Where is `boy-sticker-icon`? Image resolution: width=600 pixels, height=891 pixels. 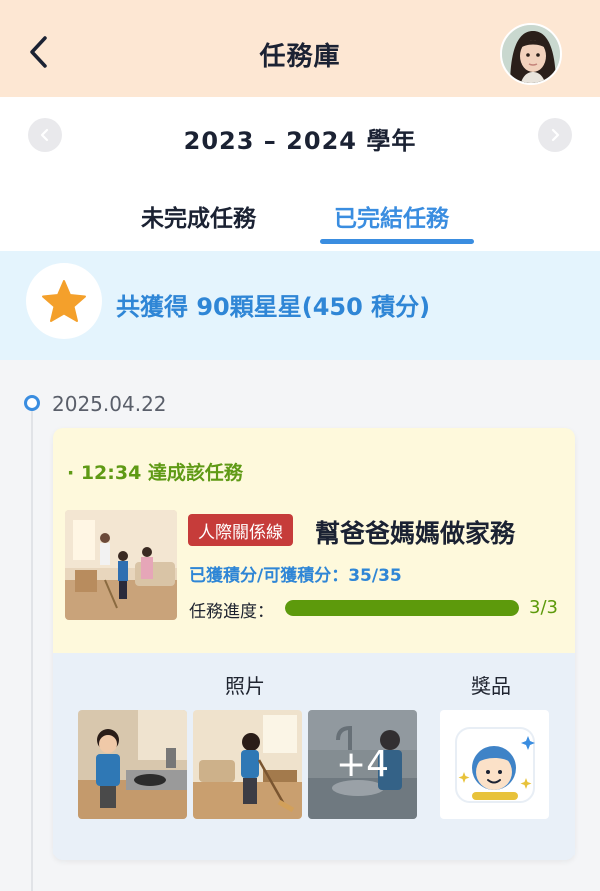
boy-sticker-icon is located at coordinates (494, 764).